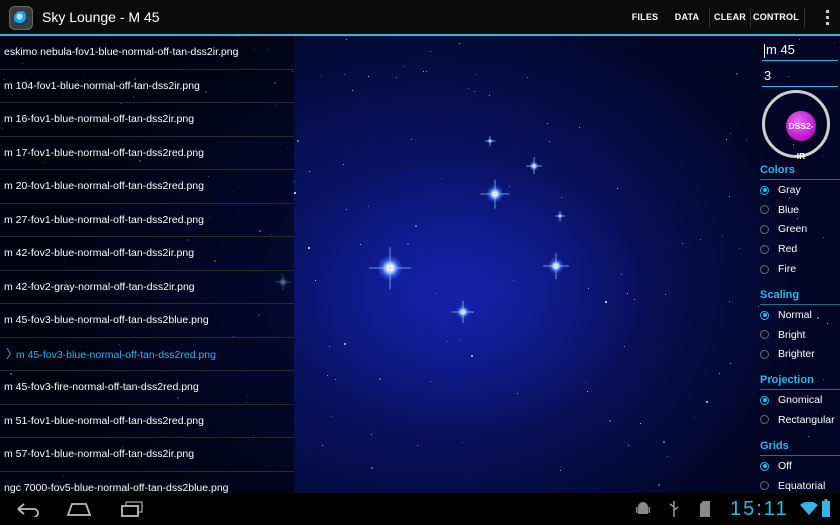 The height and width of the screenshot is (525, 840). Describe the element at coordinates (420, 509) in the screenshot. I see `system-nav-bar: 15:11` at that location.